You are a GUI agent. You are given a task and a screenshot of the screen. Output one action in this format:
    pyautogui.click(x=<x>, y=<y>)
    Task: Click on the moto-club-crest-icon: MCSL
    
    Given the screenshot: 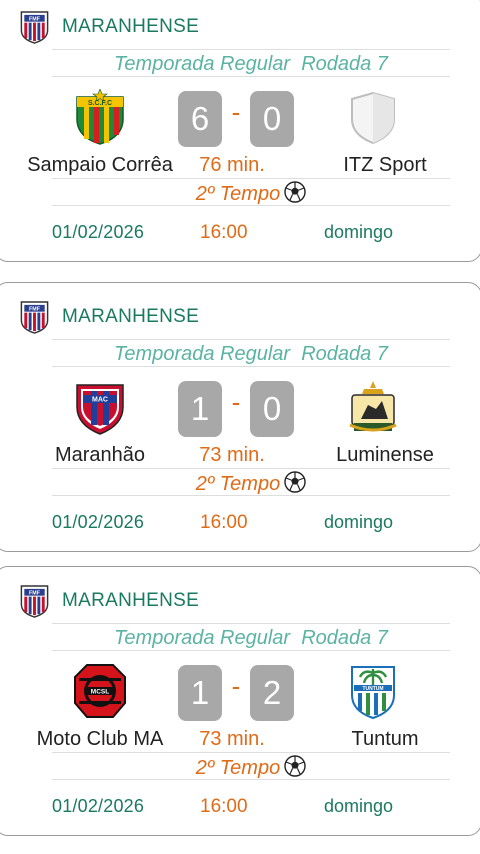 What is the action you would take?
    pyautogui.click(x=100, y=691)
    